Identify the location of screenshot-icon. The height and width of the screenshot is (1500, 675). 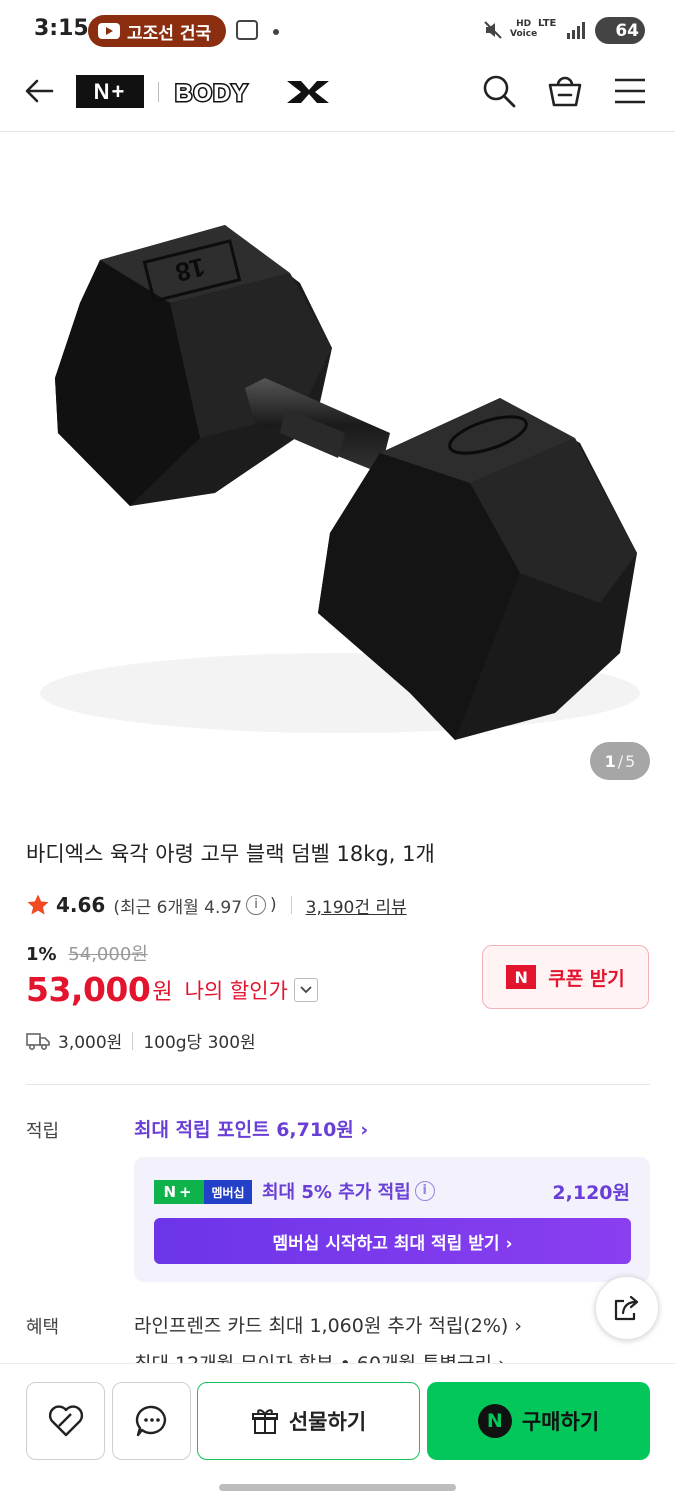
(247, 30).